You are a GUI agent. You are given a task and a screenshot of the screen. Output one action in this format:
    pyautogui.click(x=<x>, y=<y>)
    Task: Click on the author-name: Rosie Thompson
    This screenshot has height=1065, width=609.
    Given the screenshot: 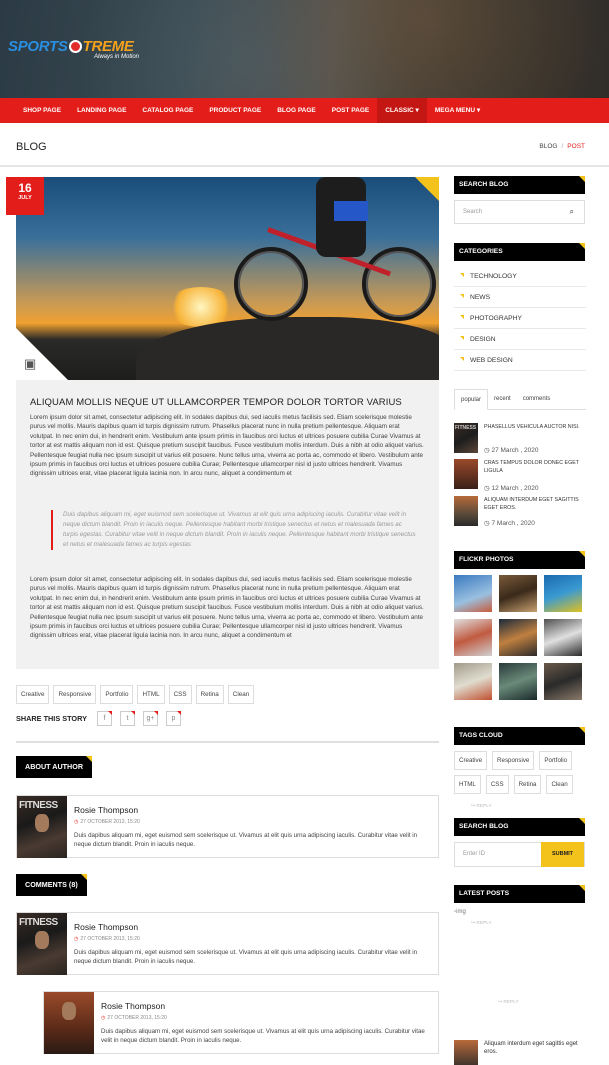 What is the action you would take?
    pyautogui.click(x=106, y=810)
    